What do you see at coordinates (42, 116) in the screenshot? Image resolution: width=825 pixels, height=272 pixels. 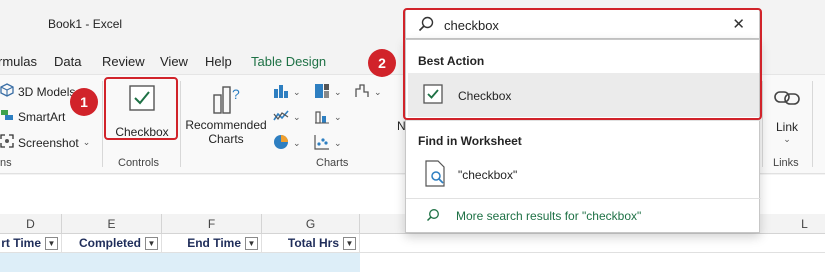 I see `smartart-label: SmartArt` at bounding box center [42, 116].